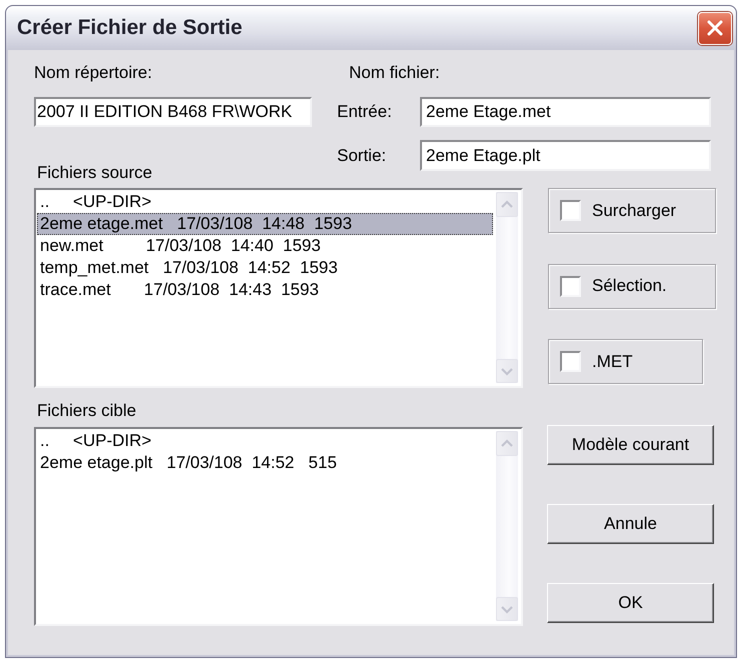 The width and height of the screenshot is (740, 662). I want to click on close-icon, so click(715, 28).